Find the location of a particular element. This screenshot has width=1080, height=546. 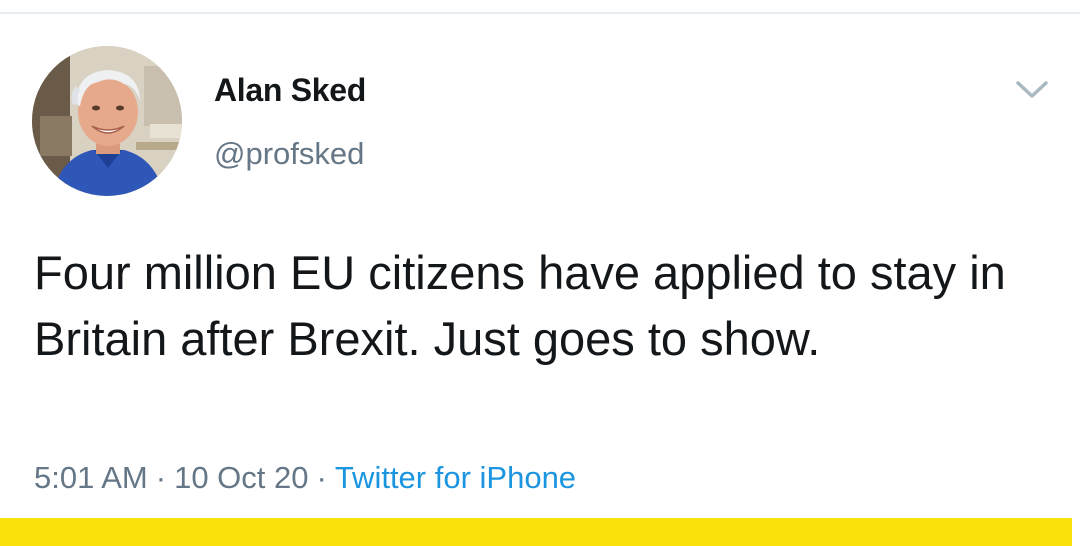

author-name: Alan Sked is located at coordinates (290, 90).